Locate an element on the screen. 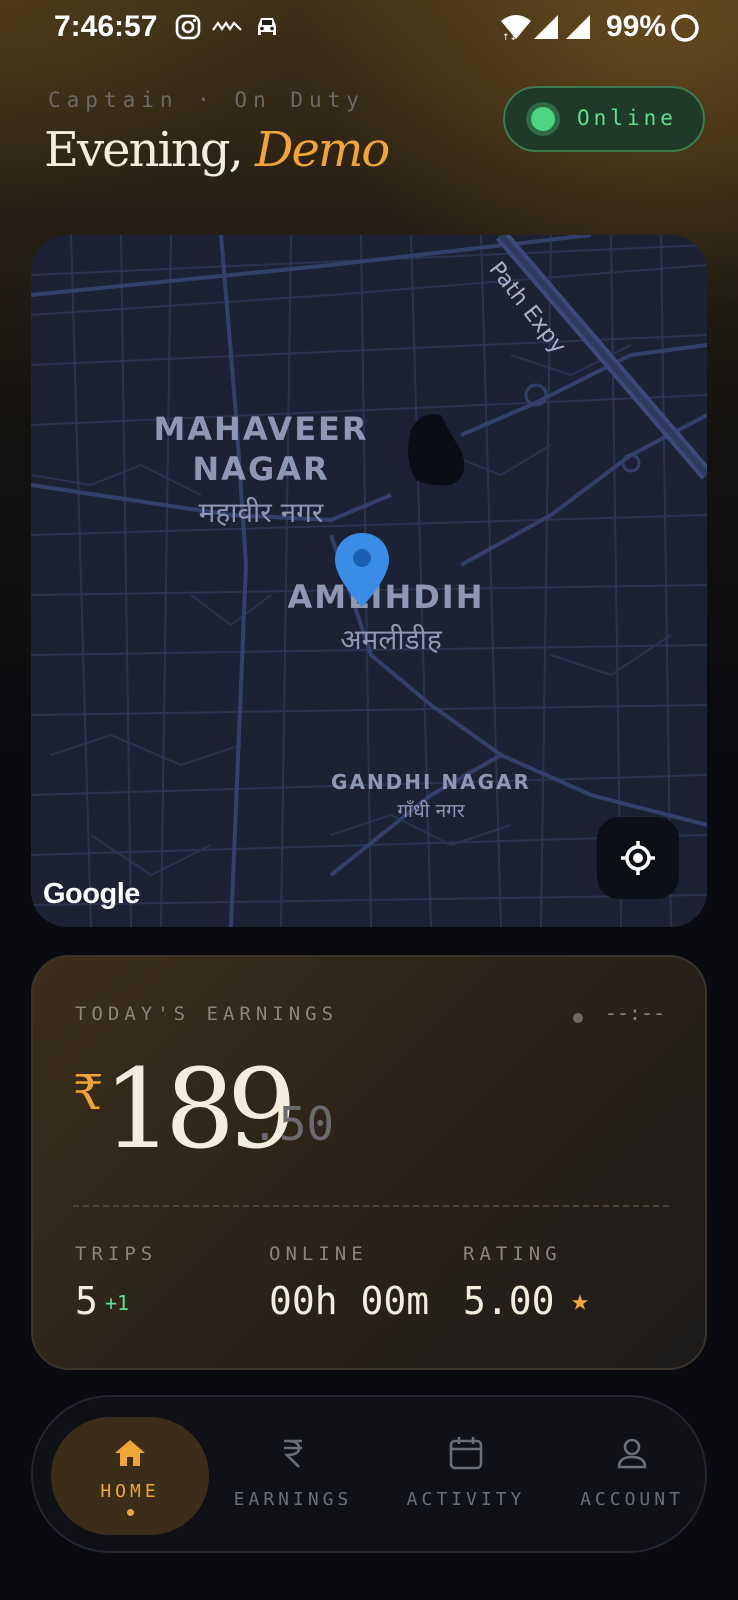 The image size is (738, 1600). user-icon is located at coordinates (632, 1455).